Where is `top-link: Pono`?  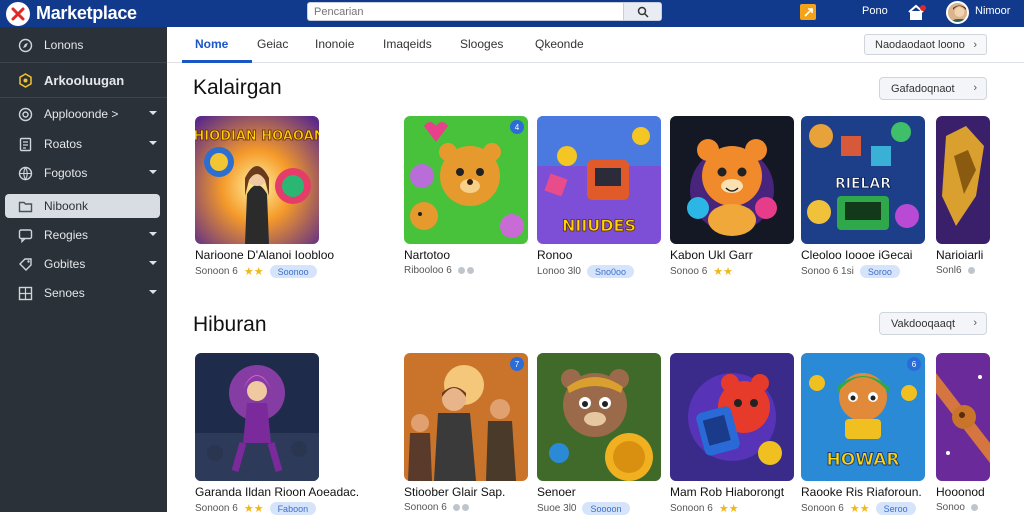 top-link: Pono is located at coordinates (875, 11).